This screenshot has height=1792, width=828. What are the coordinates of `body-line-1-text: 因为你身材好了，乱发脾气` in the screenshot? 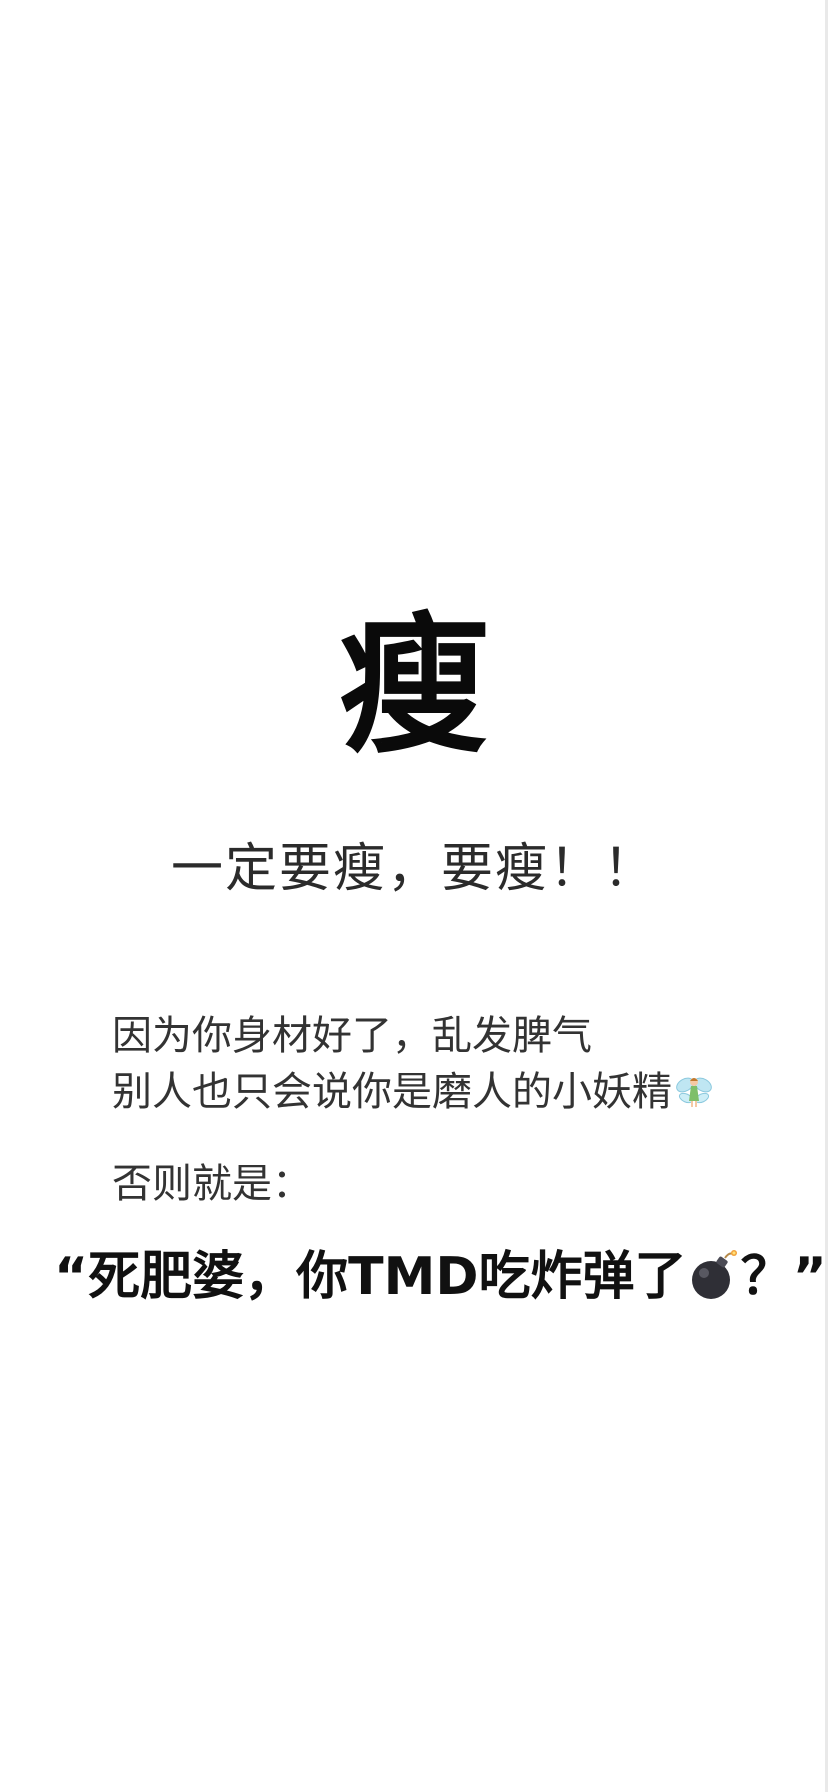 It's located at (352, 1036).